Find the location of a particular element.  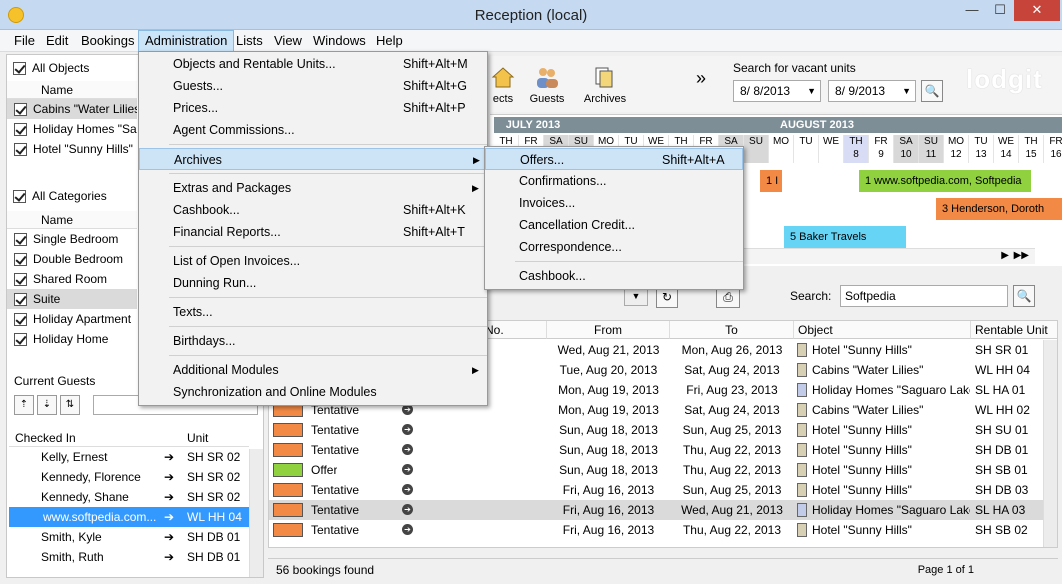

calendar-day-number: 13 is located at coordinates (981, 154).